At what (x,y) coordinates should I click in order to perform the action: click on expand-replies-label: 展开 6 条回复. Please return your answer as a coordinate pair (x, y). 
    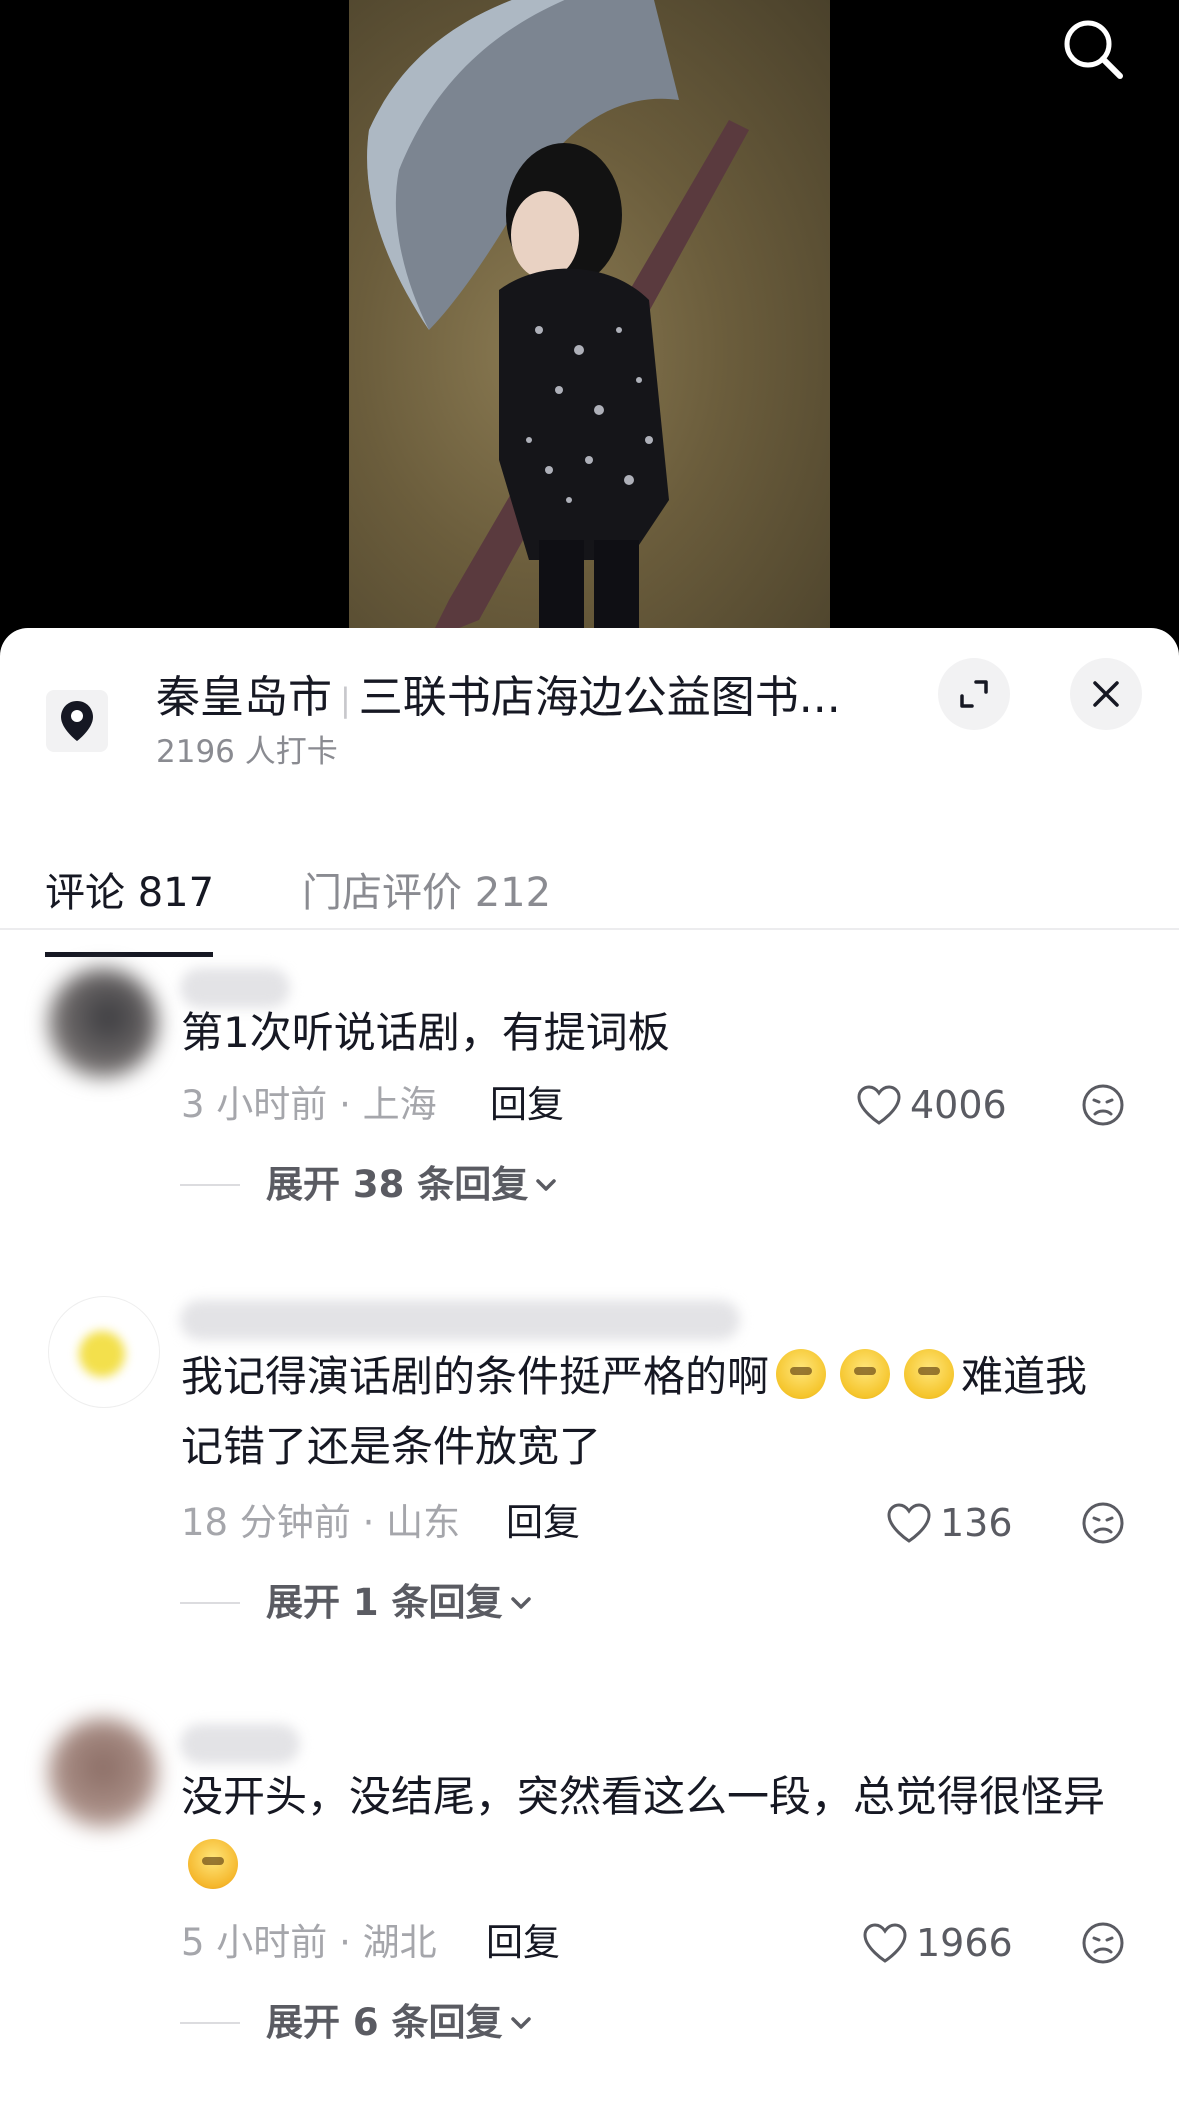
    Looking at the image, I should click on (384, 2022).